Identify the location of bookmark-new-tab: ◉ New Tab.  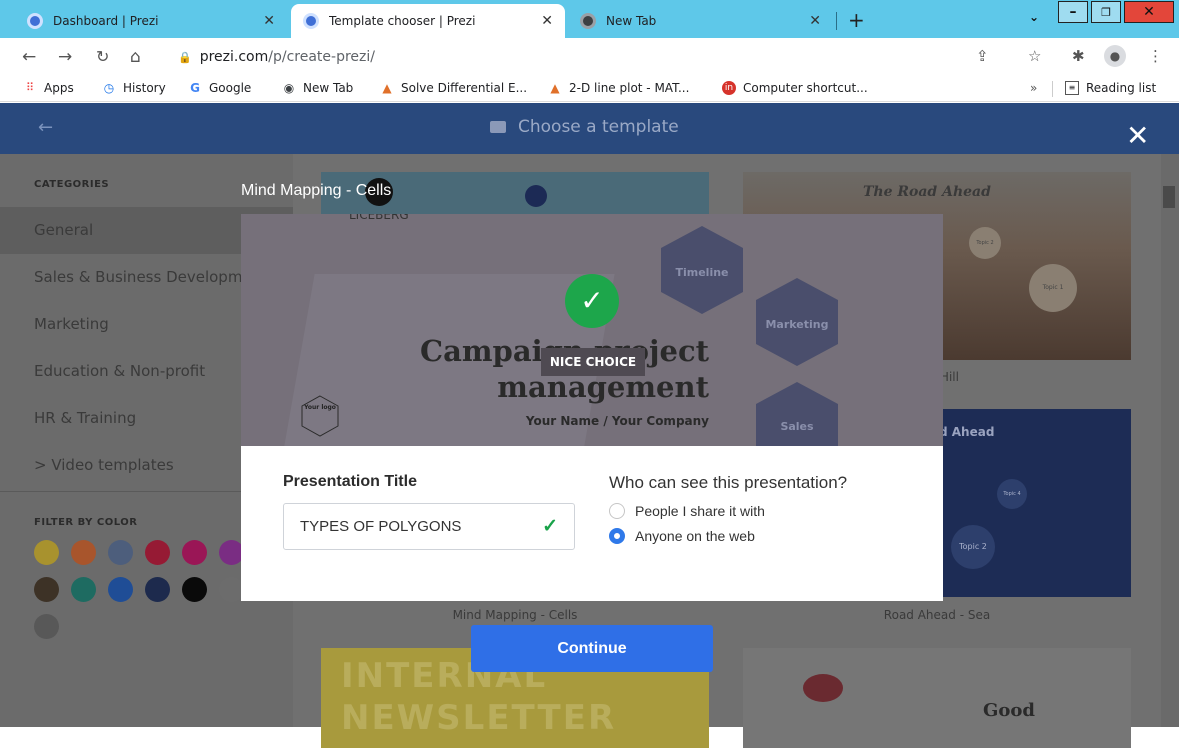
(318, 88).